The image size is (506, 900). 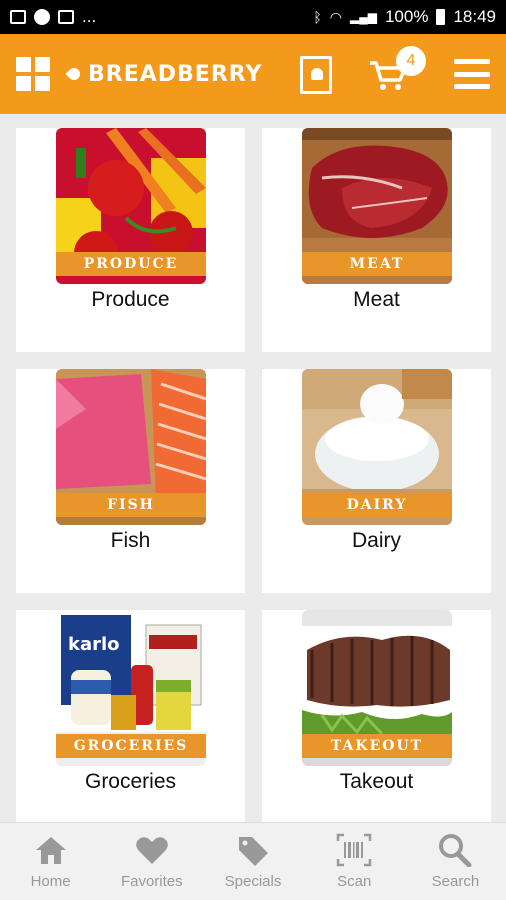 What do you see at coordinates (317, 17) in the screenshot?
I see `bluetooth-icon: ᛒ` at bounding box center [317, 17].